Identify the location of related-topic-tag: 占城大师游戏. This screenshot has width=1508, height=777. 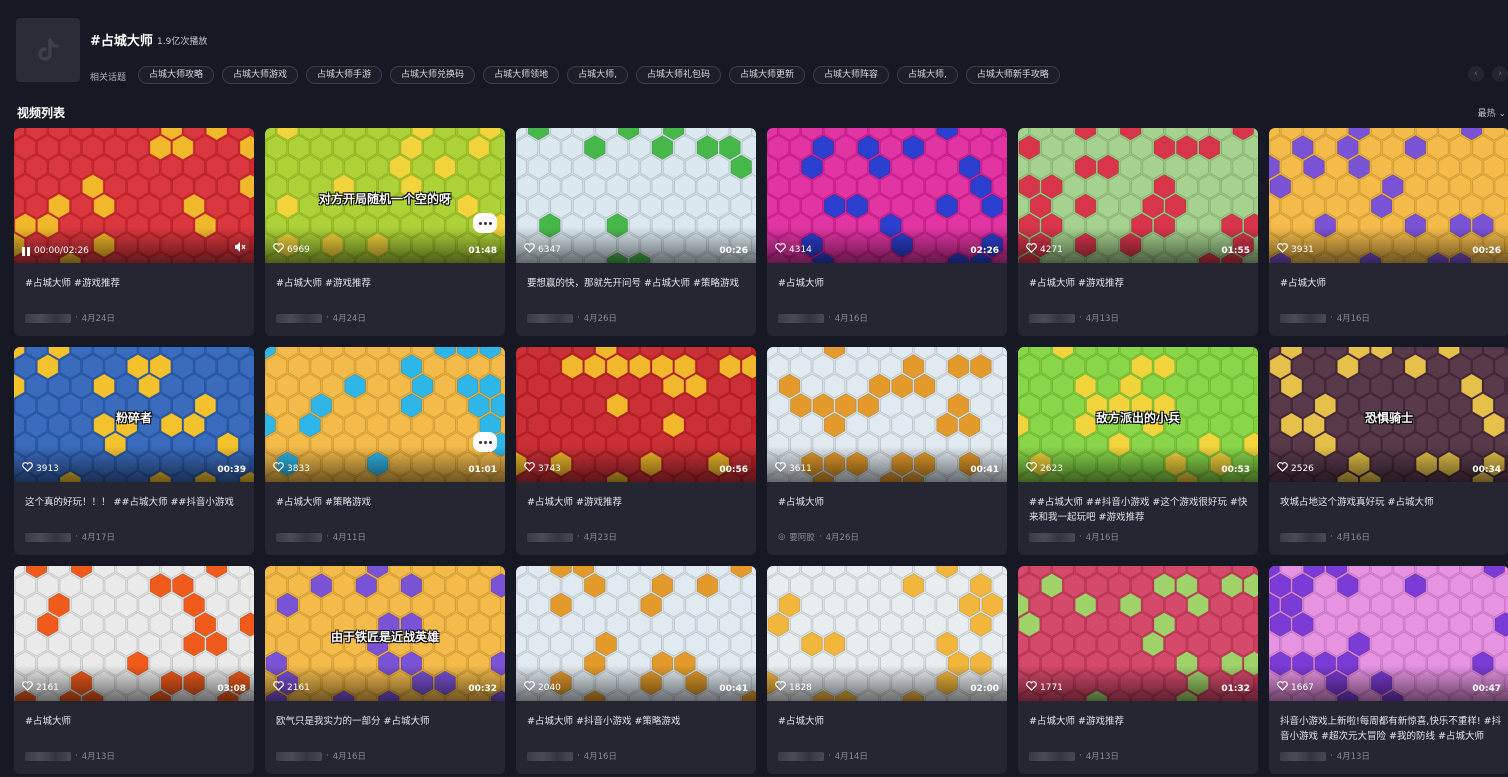
(260, 75).